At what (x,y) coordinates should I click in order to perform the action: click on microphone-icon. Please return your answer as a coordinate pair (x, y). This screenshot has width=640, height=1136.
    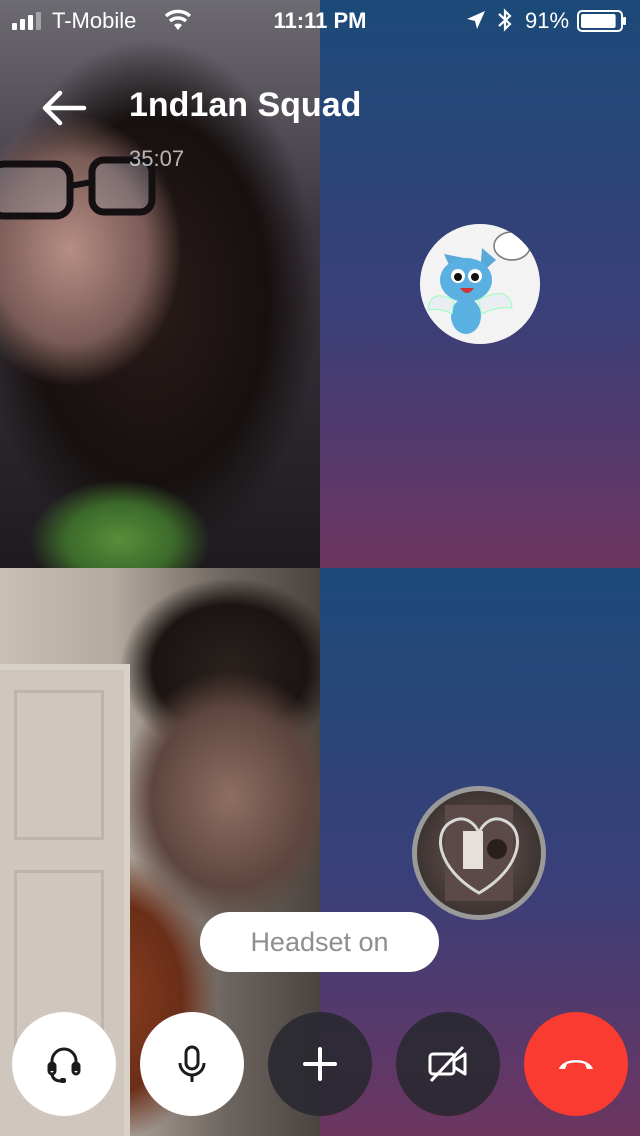
    Looking at the image, I should click on (192, 1063).